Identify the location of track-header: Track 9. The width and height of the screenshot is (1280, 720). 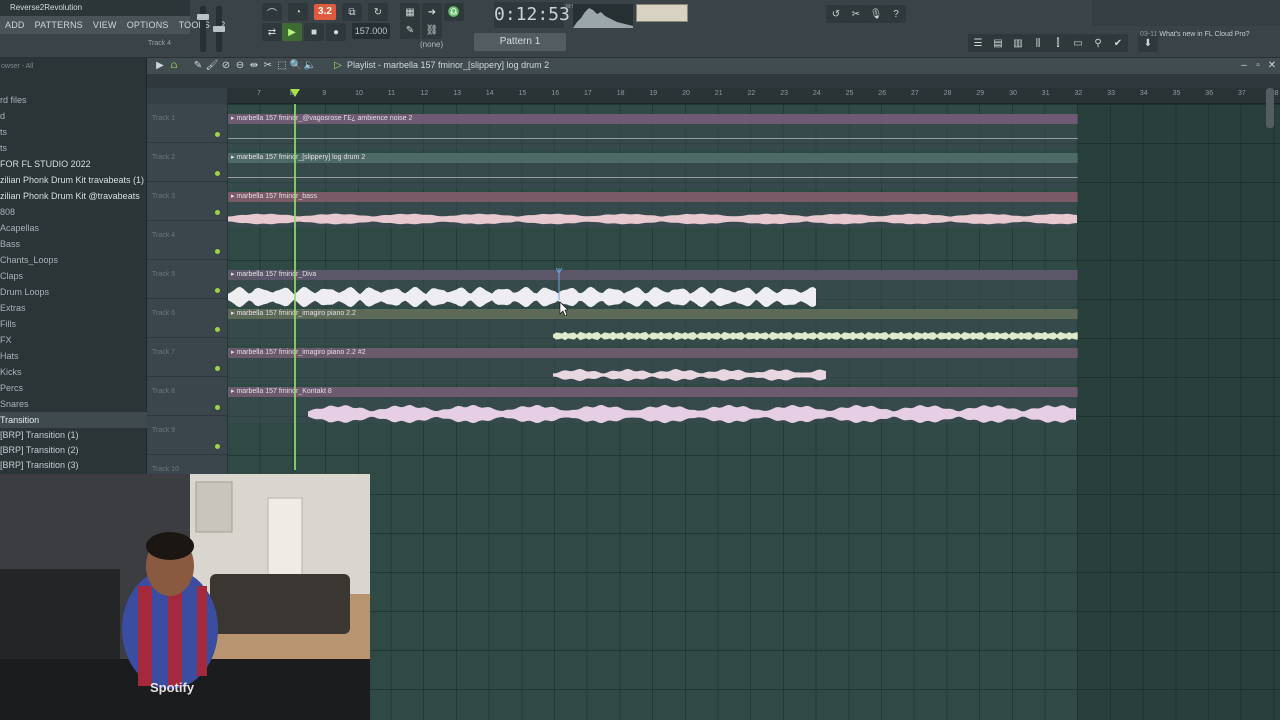
(187, 435).